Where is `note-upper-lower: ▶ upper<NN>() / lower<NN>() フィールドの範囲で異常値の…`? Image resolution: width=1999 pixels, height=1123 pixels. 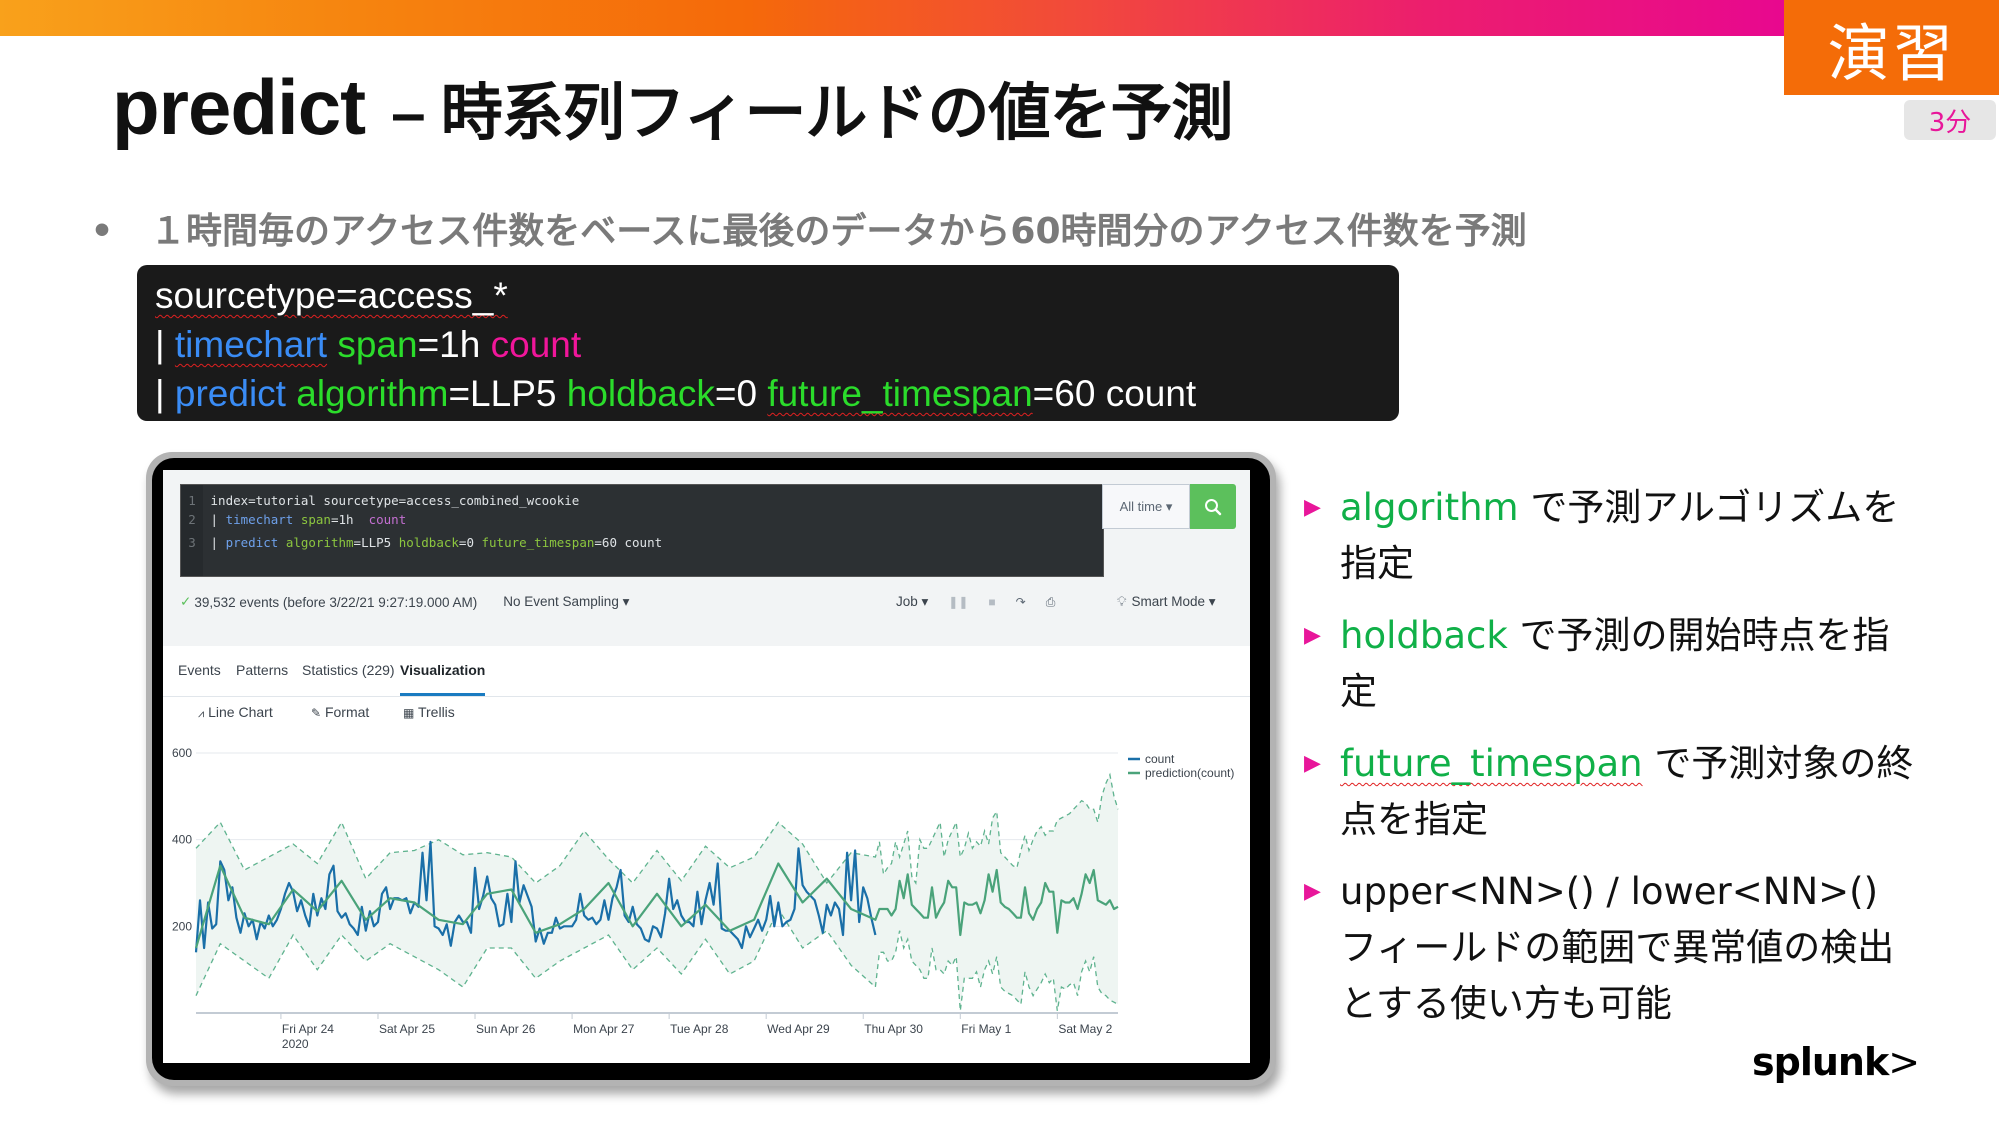 note-upper-lower: ▶ upper<NN>() / lower<NN>() フィールドの範囲で異常値の… is located at coordinates (1610, 948).